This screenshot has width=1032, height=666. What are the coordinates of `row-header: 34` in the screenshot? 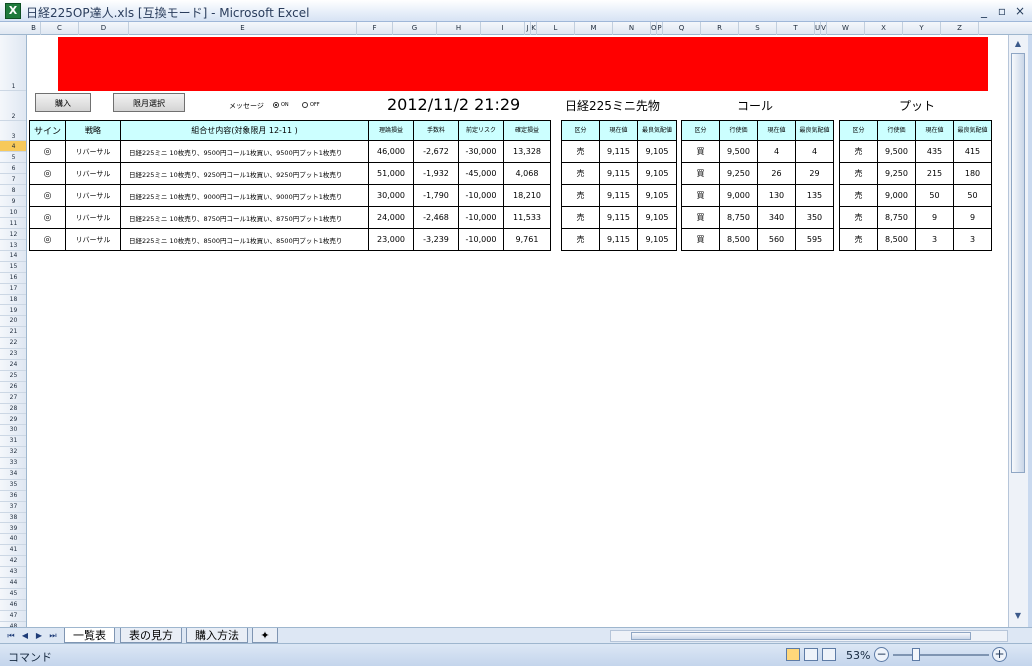 It's located at (13, 474).